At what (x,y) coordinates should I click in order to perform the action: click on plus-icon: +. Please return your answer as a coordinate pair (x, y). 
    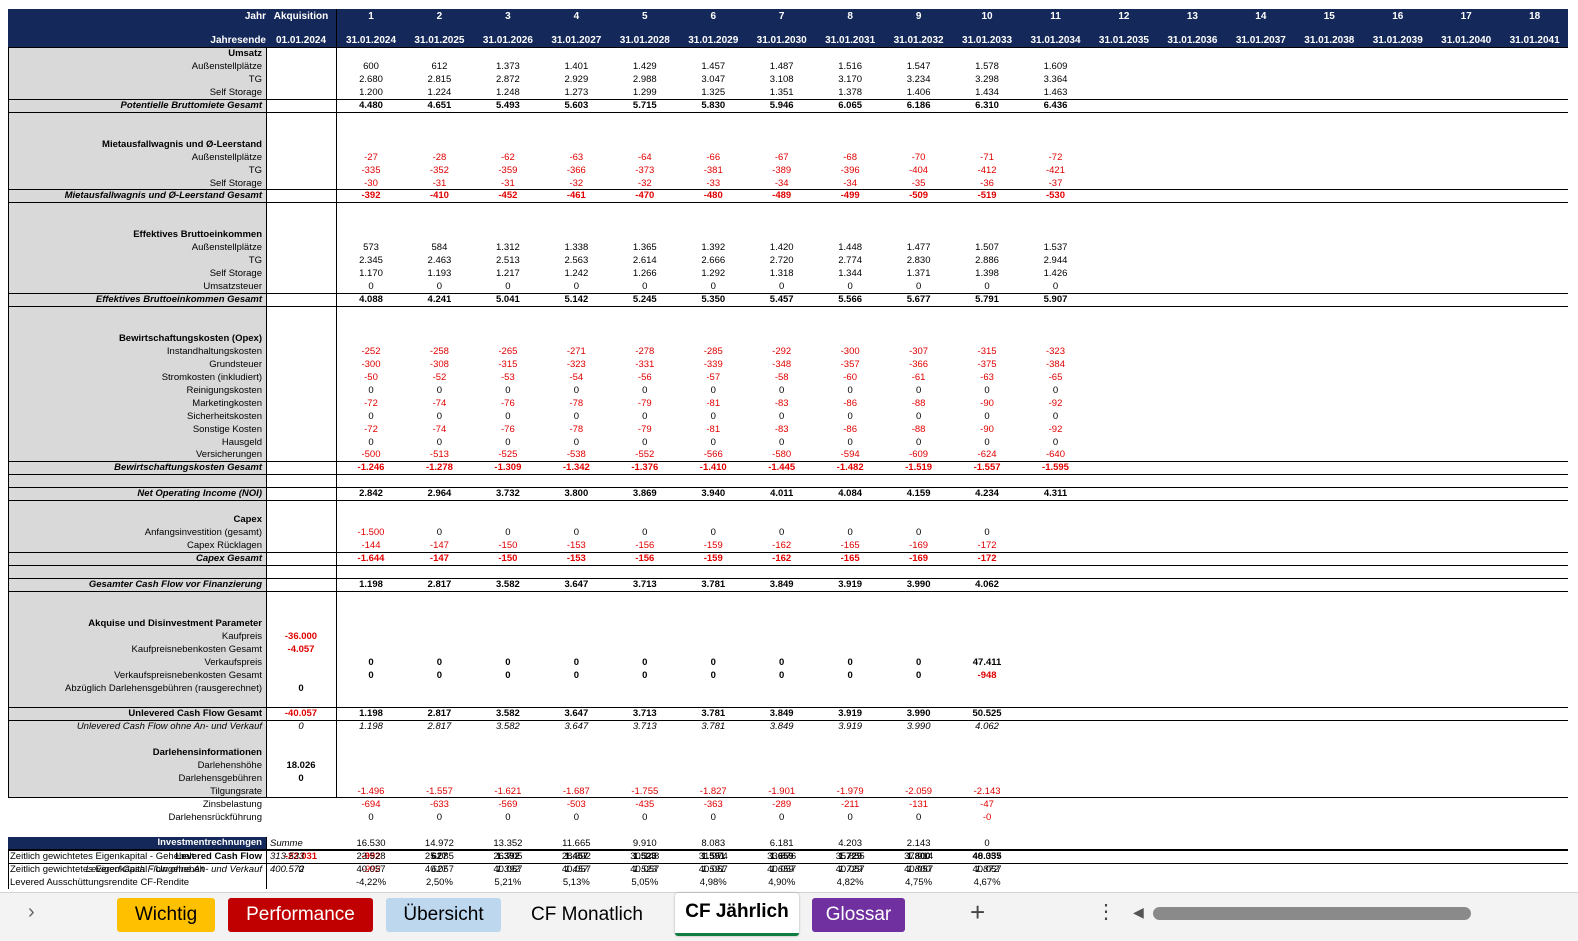
    Looking at the image, I should click on (977, 912).